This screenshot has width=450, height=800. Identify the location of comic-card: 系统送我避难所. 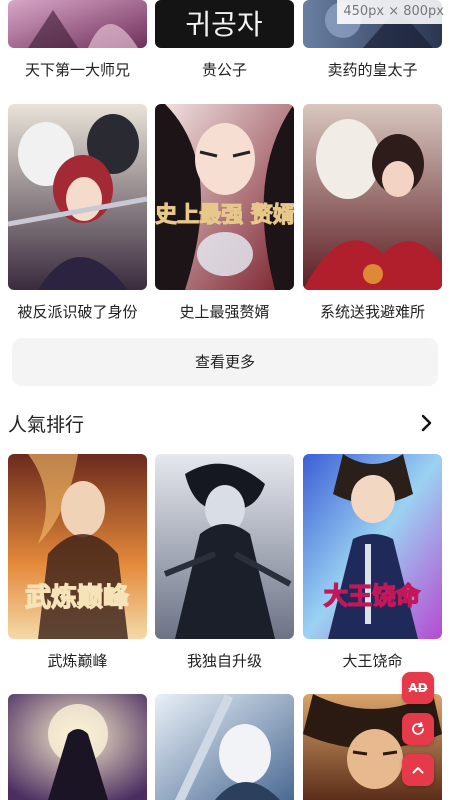
(372, 212).